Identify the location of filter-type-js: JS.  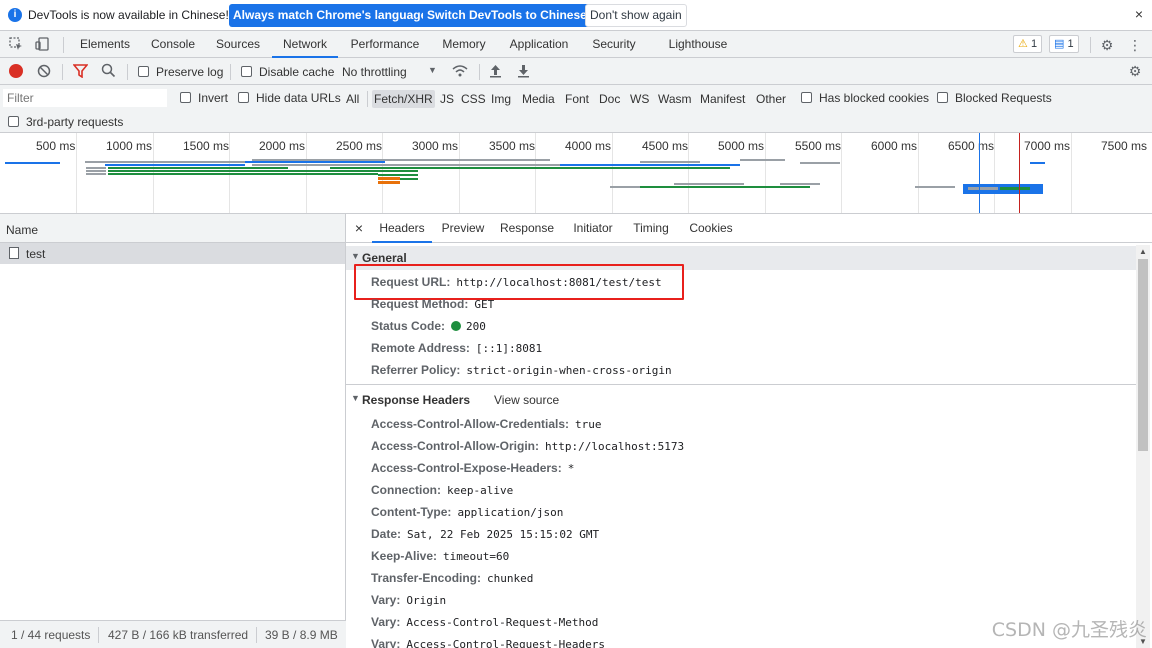
(447, 99).